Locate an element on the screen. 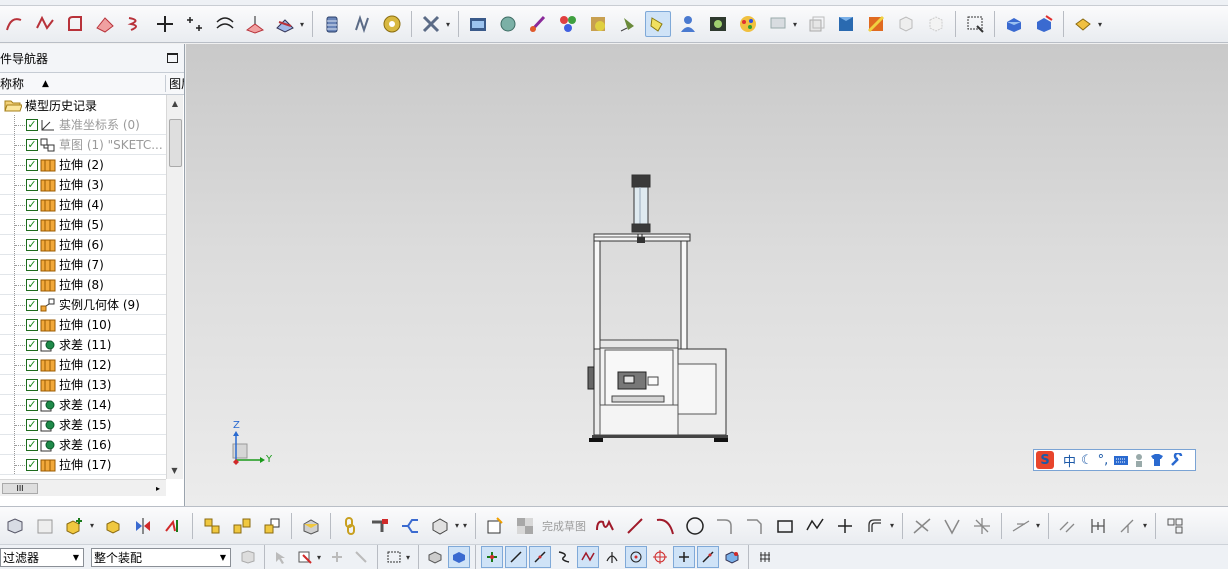 The width and height of the screenshot is (1228, 569). movie-icon is located at coordinates (478, 24).